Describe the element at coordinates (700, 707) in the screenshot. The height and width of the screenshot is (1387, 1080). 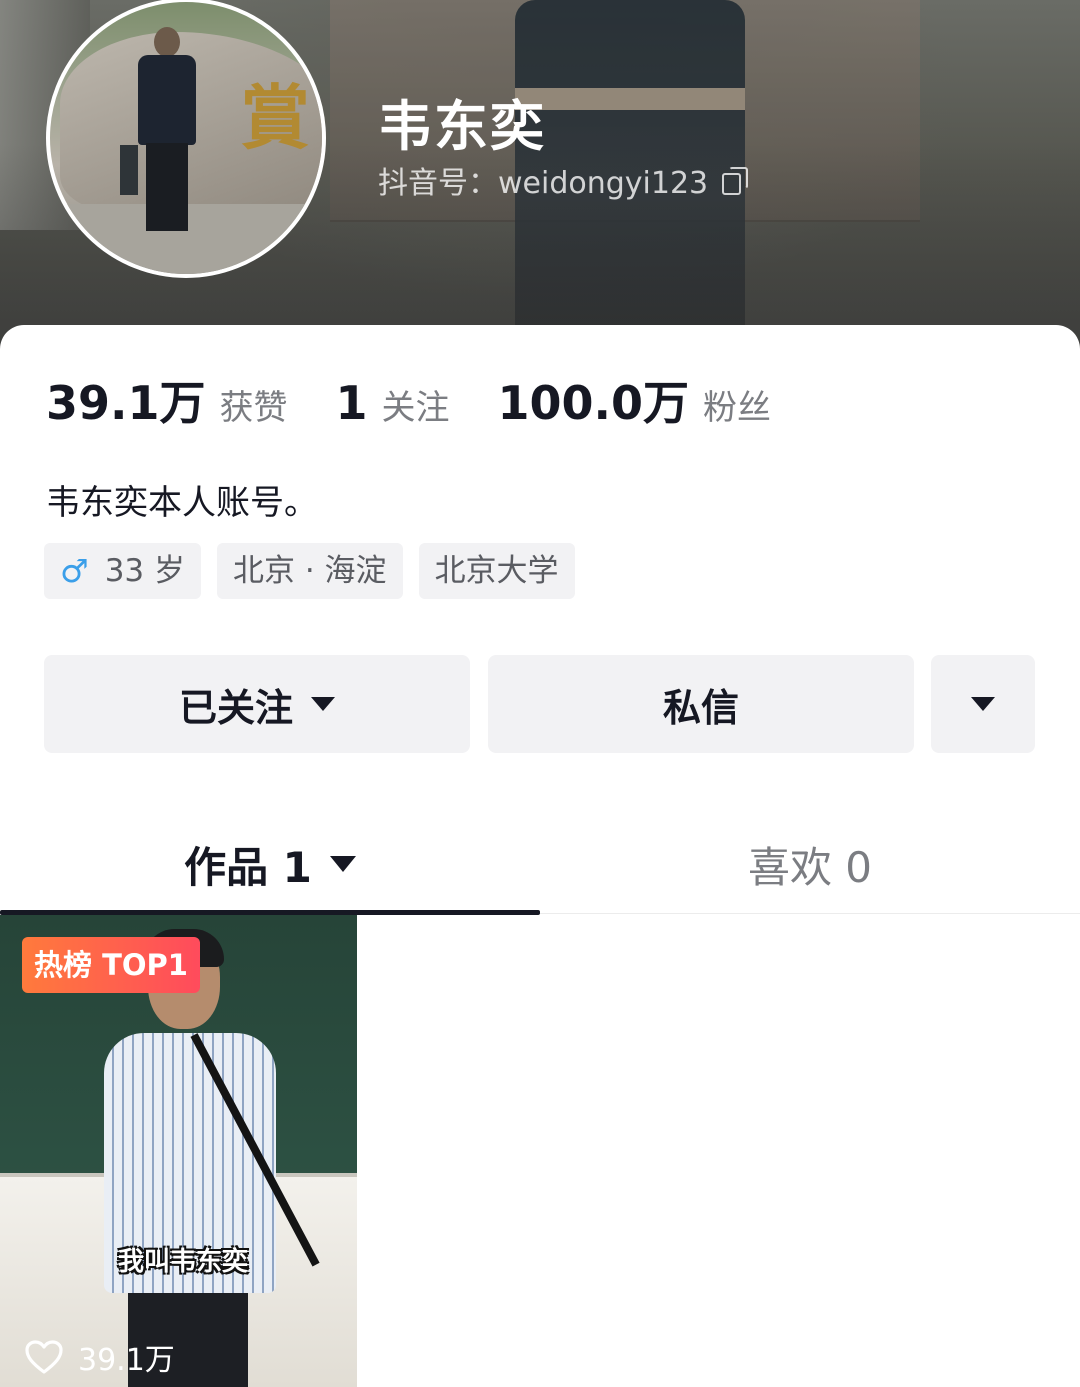
I see `message-button-label: 私信` at that location.